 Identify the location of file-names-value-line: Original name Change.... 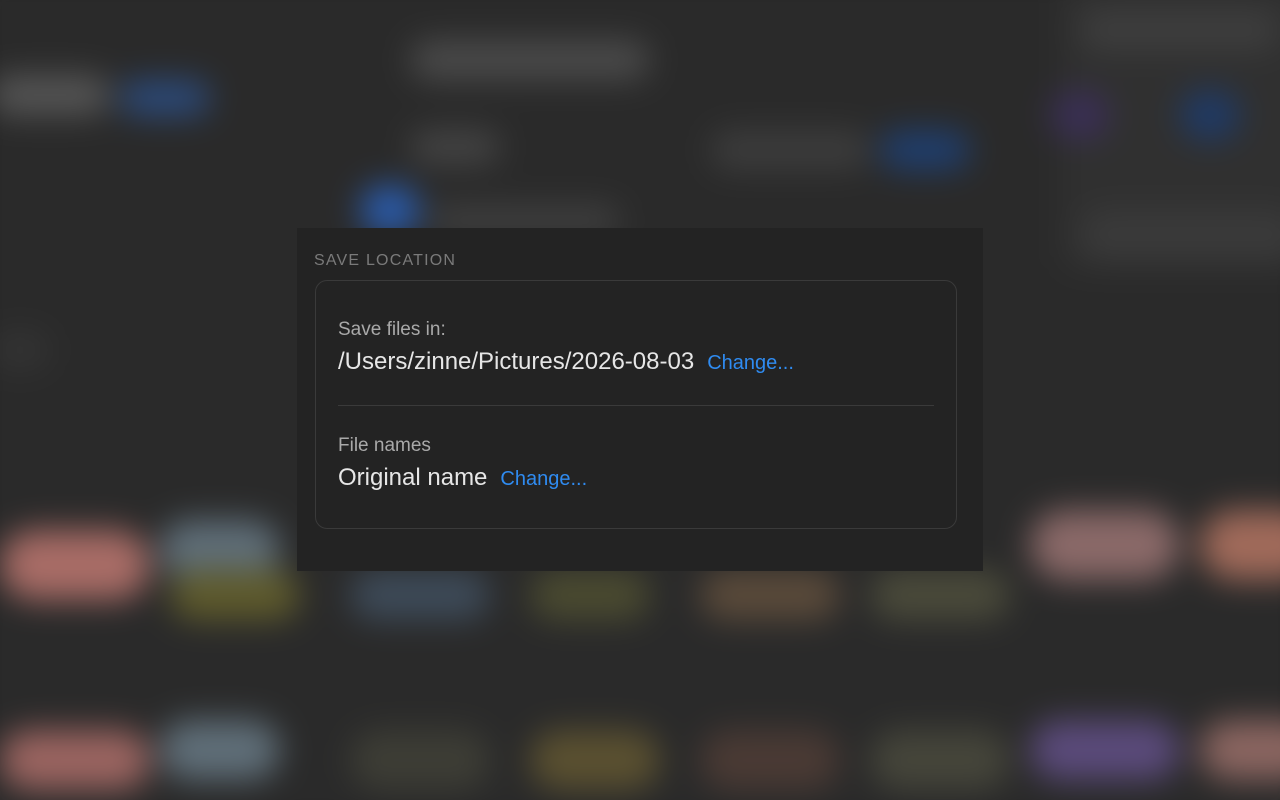
(636, 478).